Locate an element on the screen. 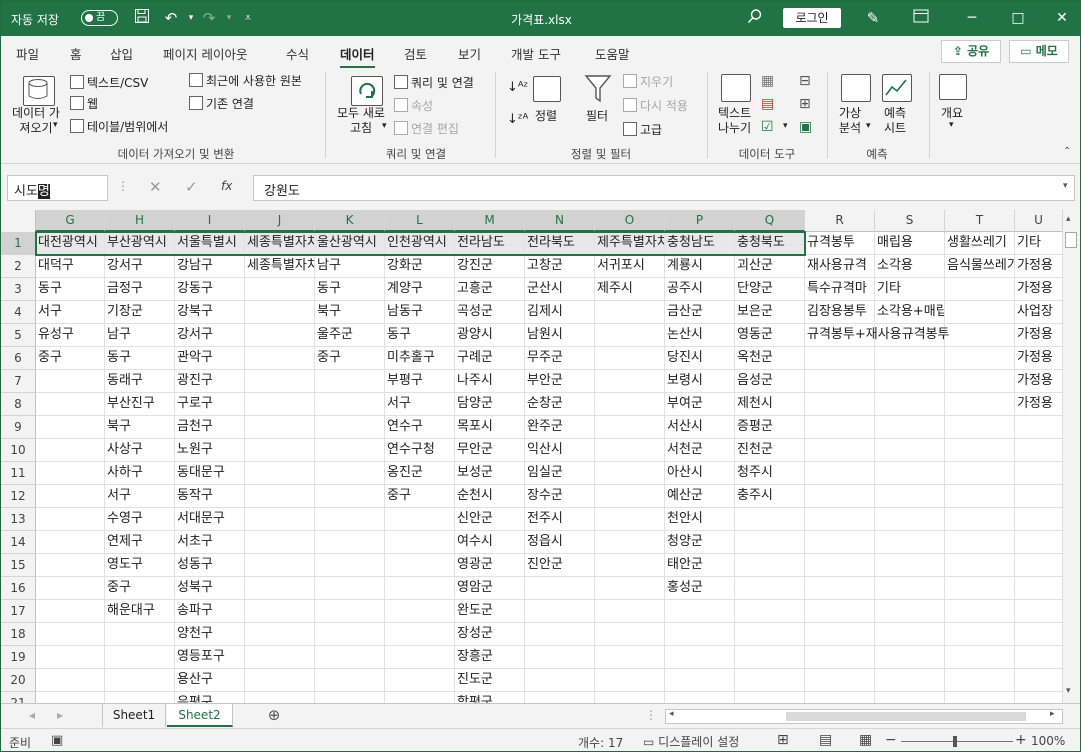 Image resolution: width=1081 pixels, height=752 pixels. cell-j1: 세종특별자치시 is located at coordinates (280, 243).